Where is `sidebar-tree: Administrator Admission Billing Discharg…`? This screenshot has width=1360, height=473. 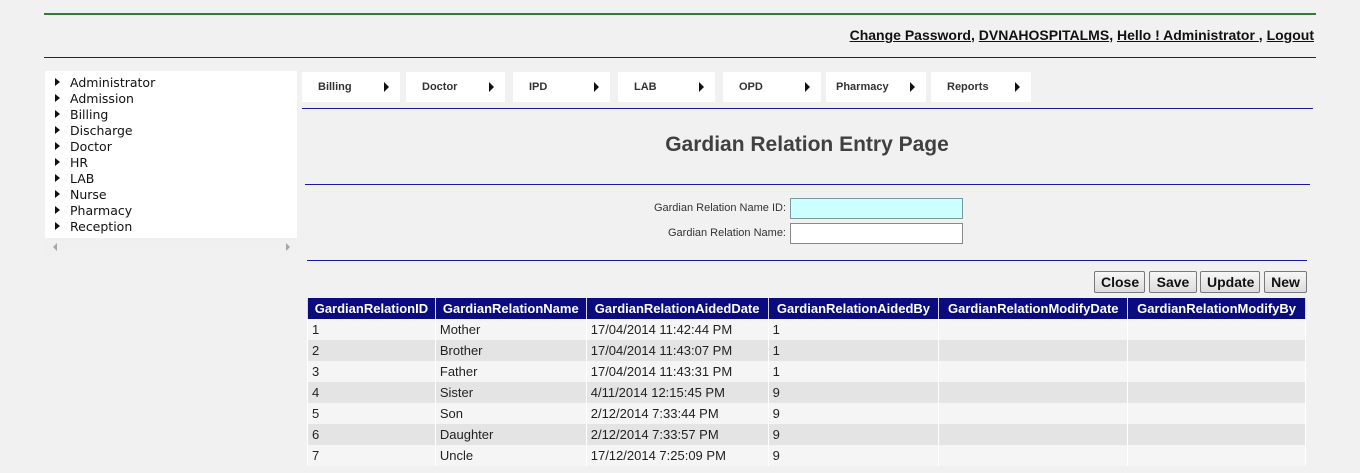 sidebar-tree: Administrator Admission Billing Discharg… is located at coordinates (171, 163).